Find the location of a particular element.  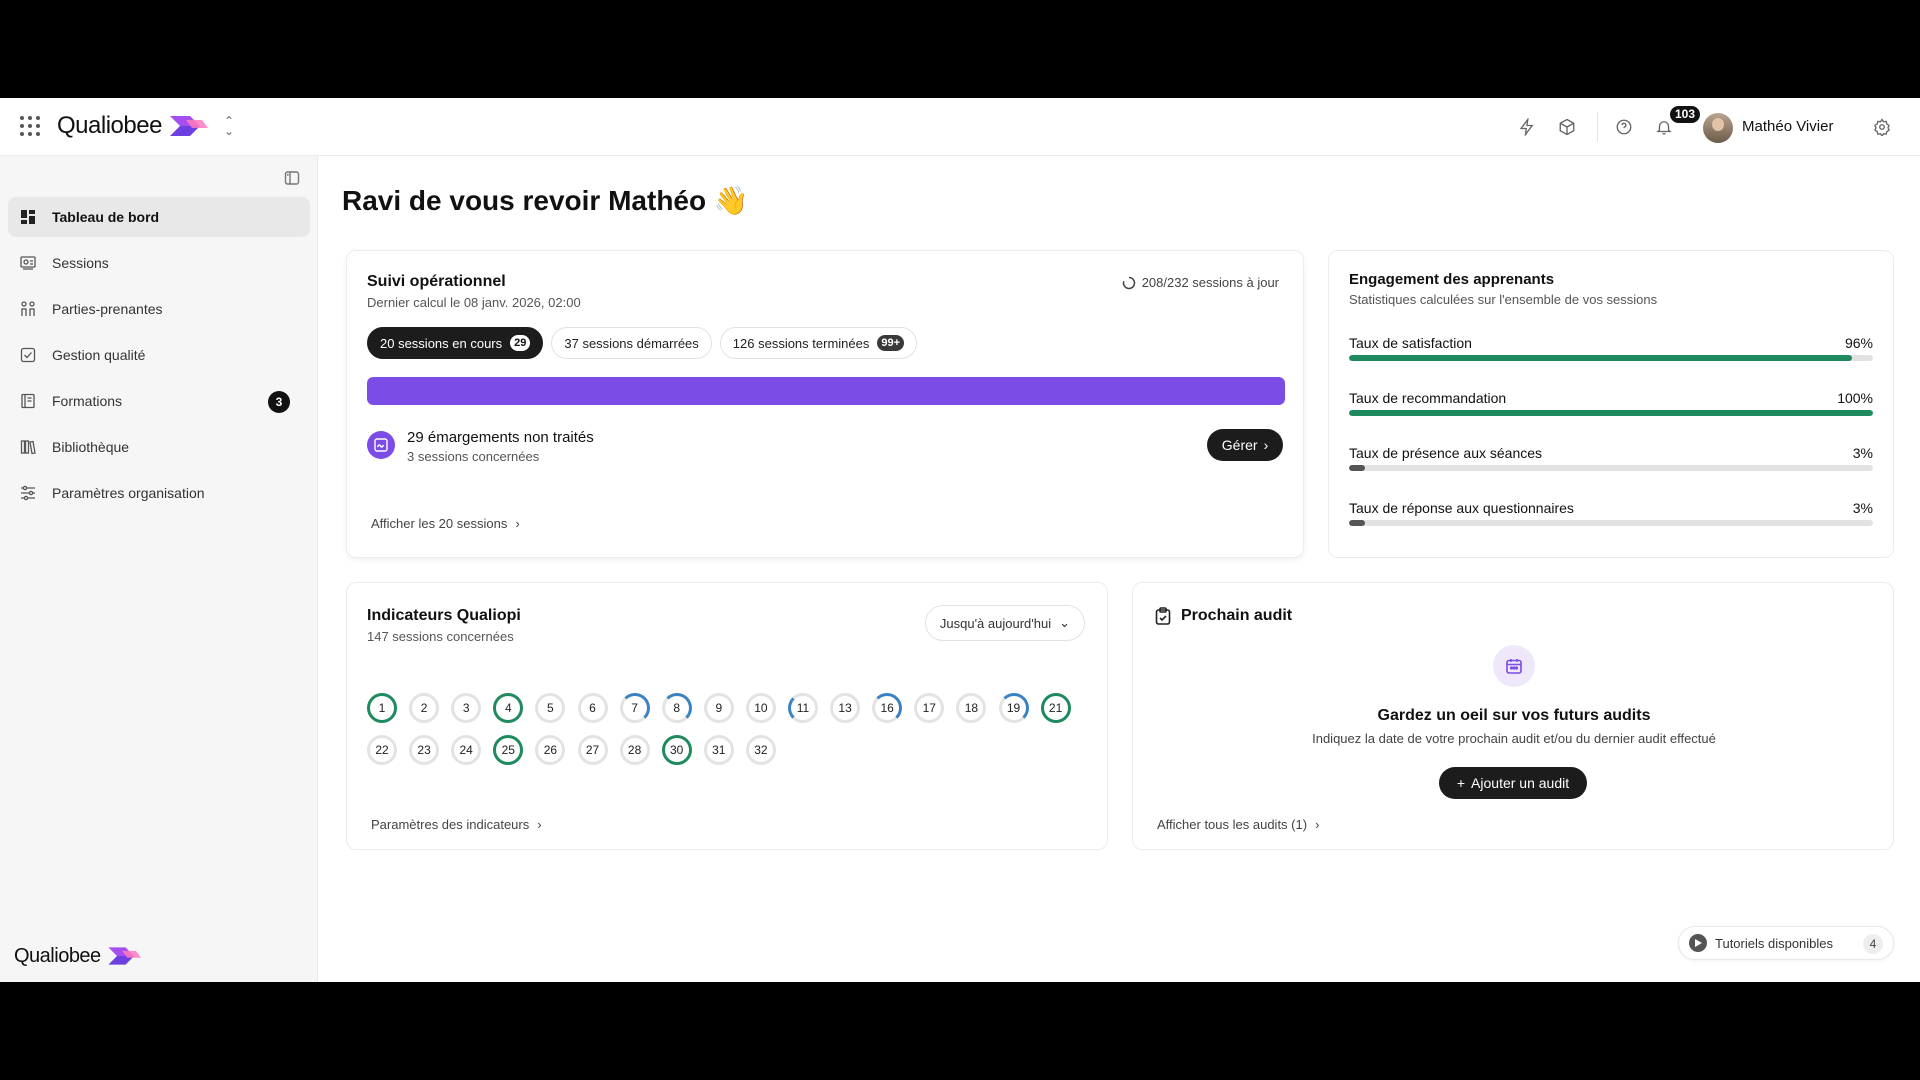

sync-status: 208/232 sessions à jour is located at coordinates (1200, 282).